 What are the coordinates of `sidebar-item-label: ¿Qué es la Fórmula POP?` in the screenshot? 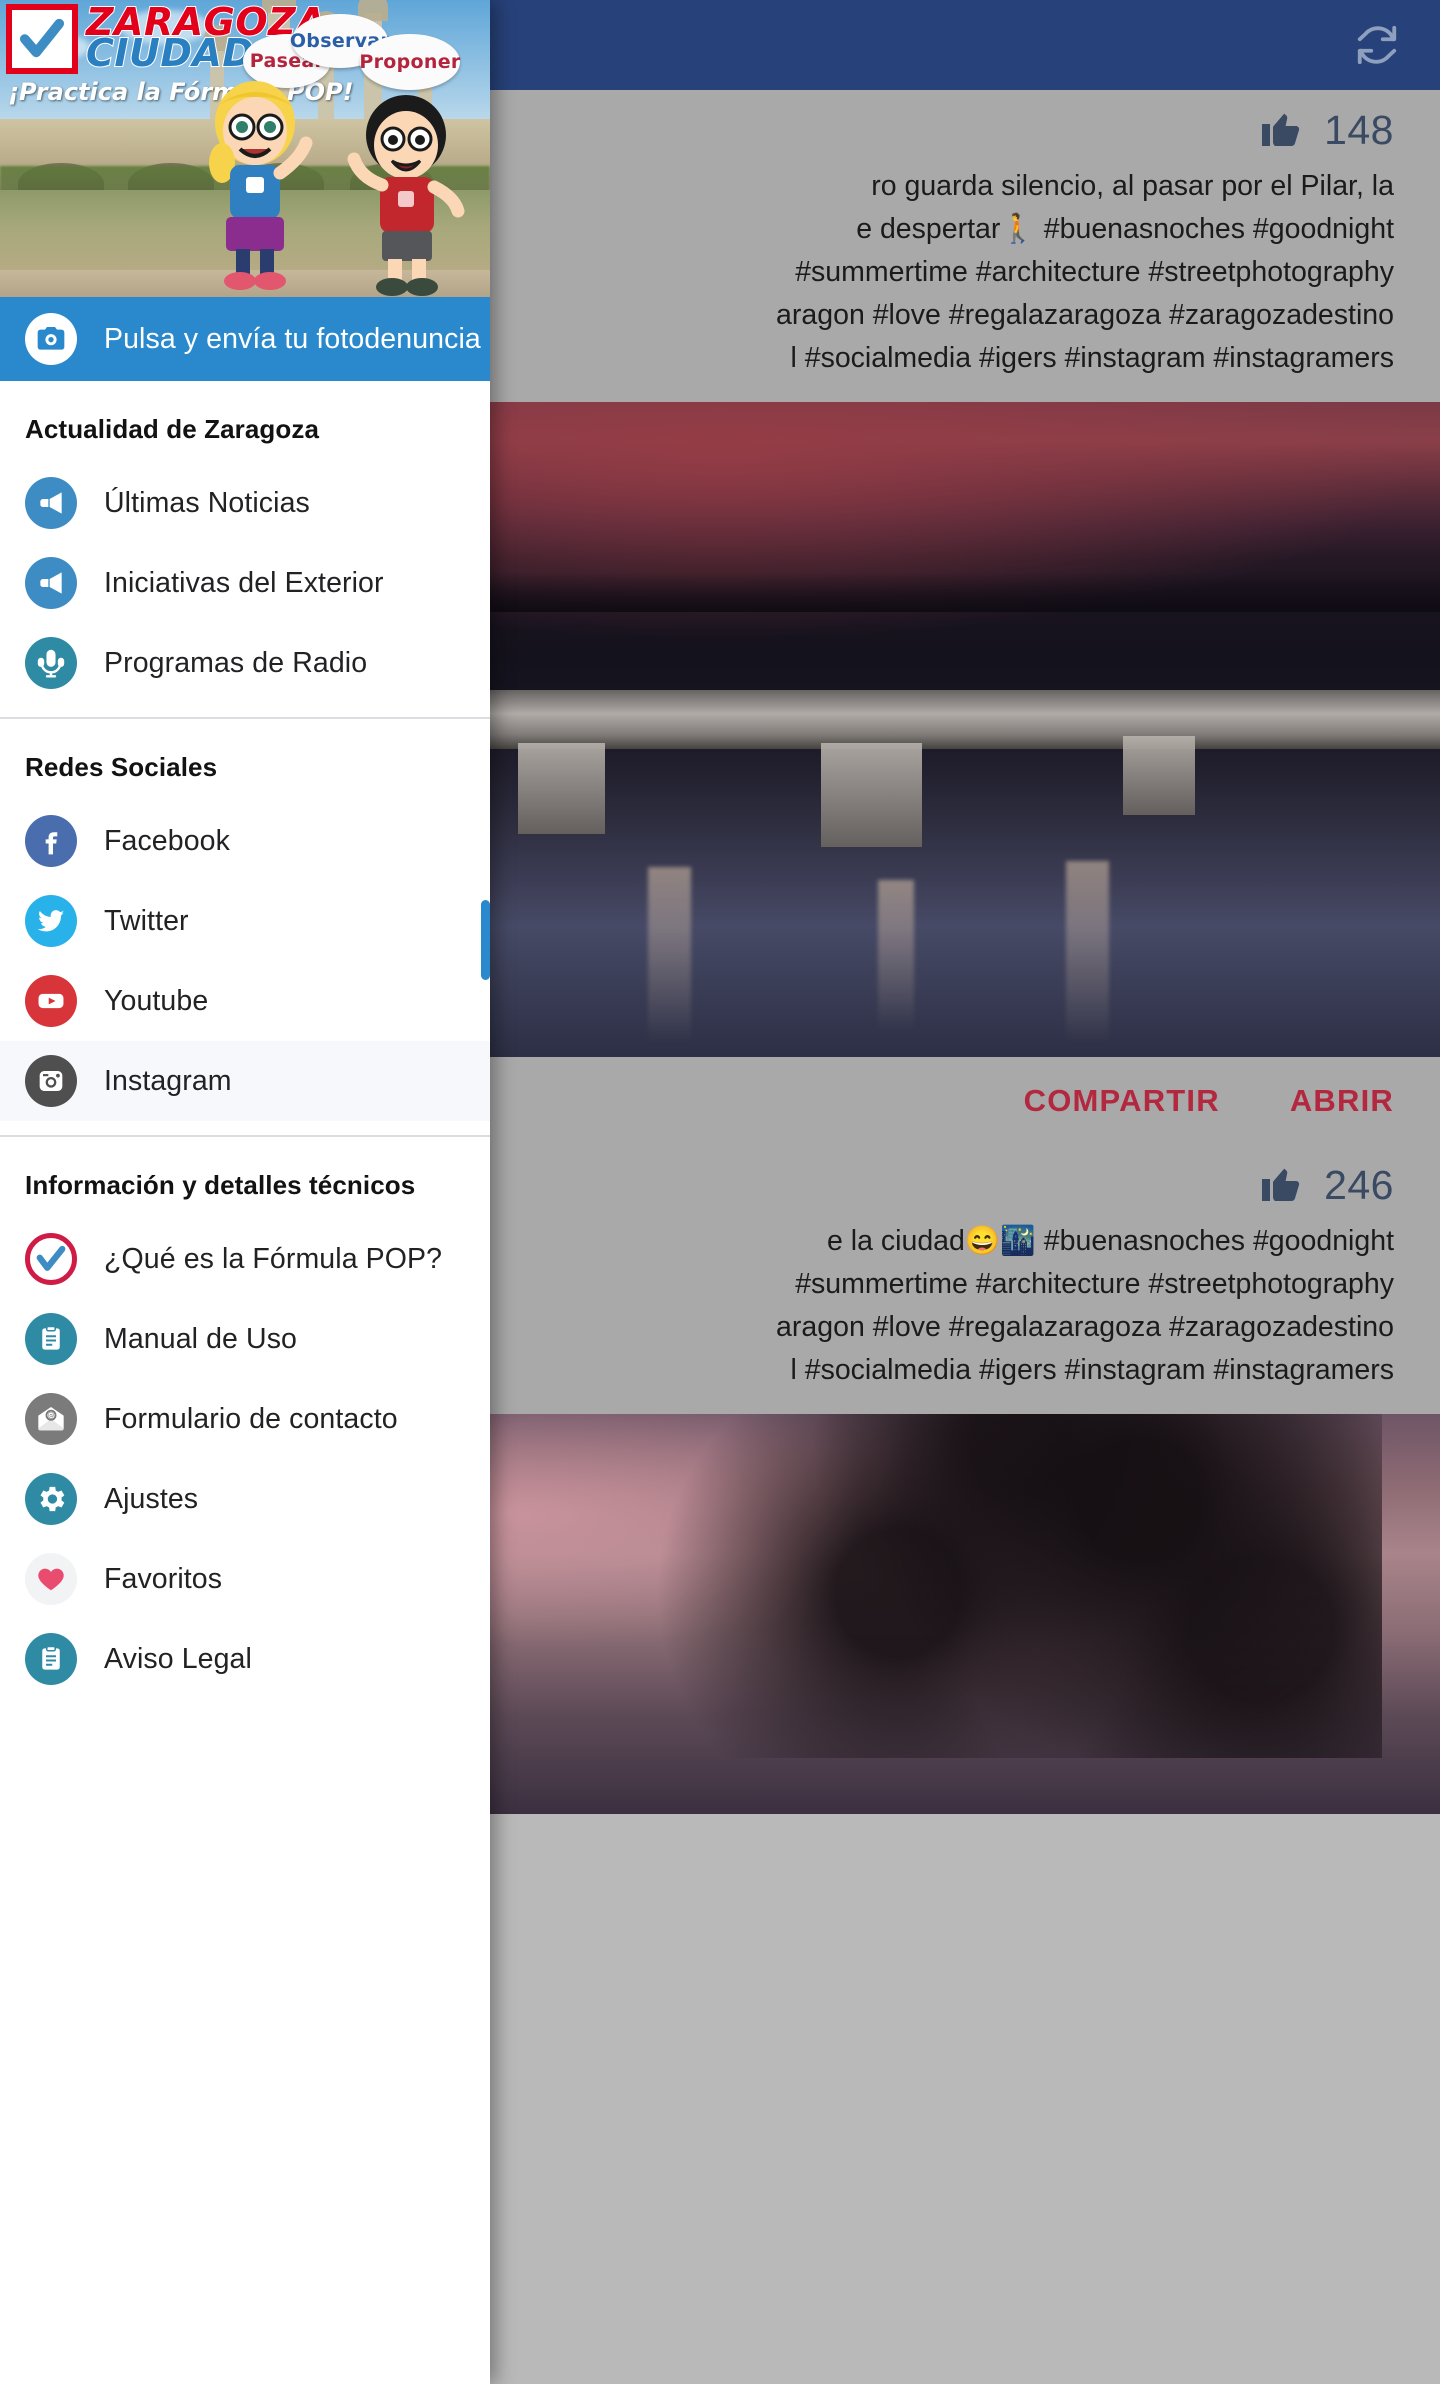 It's located at (273, 1258).